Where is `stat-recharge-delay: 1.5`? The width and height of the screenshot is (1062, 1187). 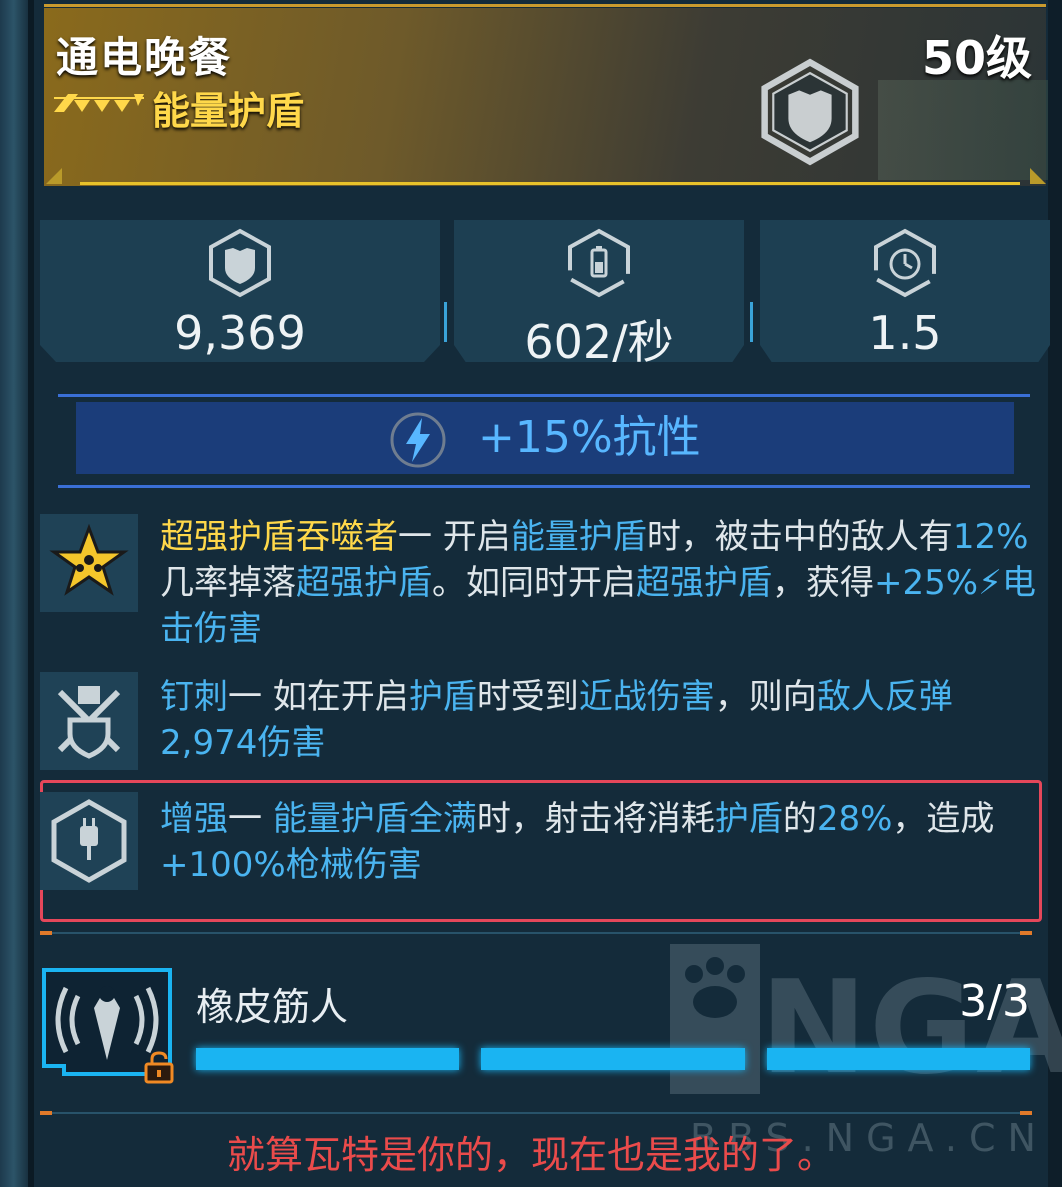 stat-recharge-delay: 1.5 is located at coordinates (905, 291).